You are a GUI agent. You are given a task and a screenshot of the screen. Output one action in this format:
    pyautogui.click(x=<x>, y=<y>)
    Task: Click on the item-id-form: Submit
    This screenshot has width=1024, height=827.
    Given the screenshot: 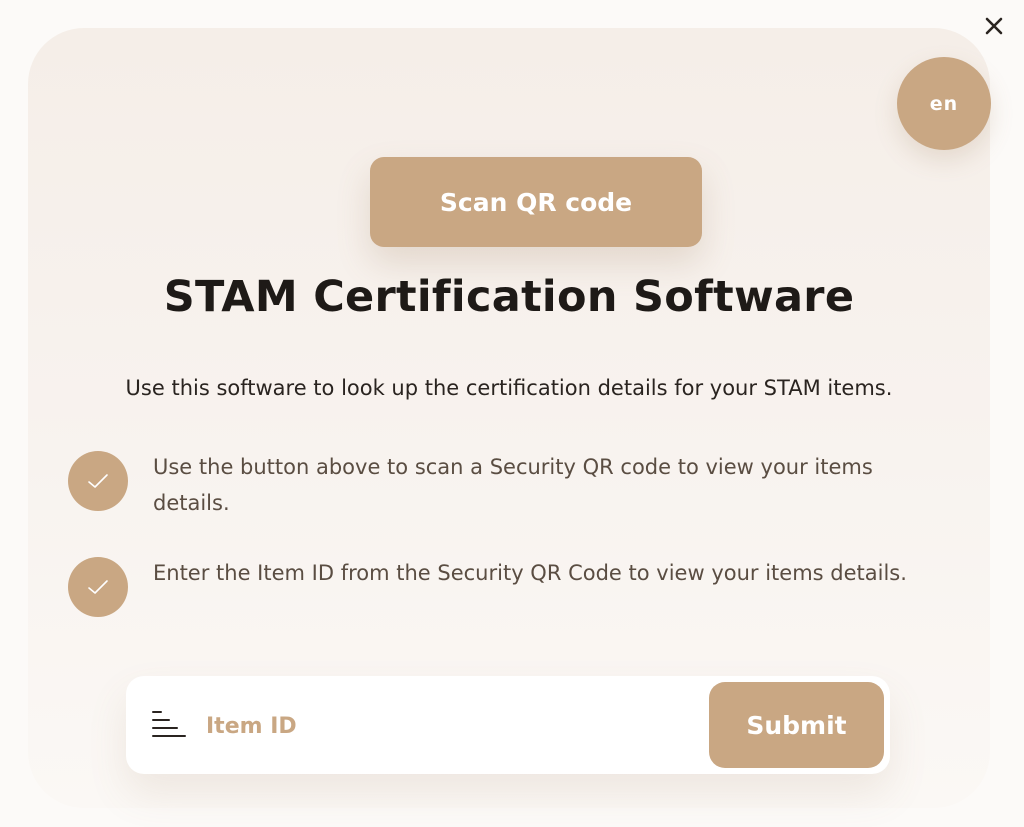 What is the action you would take?
    pyautogui.click(x=508, y=725)
    